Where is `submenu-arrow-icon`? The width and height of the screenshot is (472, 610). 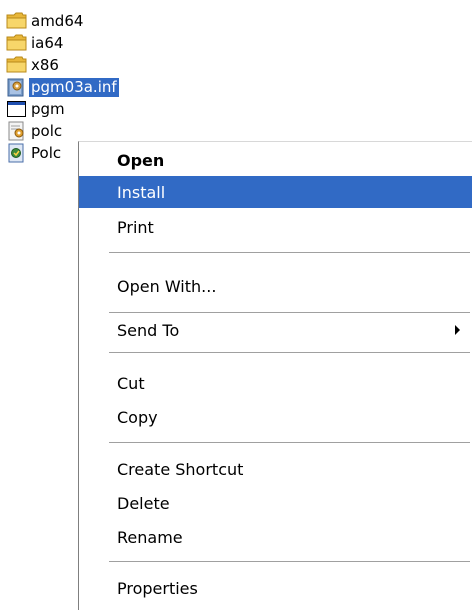
submenu-arrow-icon is located at coordinates (457, 330).